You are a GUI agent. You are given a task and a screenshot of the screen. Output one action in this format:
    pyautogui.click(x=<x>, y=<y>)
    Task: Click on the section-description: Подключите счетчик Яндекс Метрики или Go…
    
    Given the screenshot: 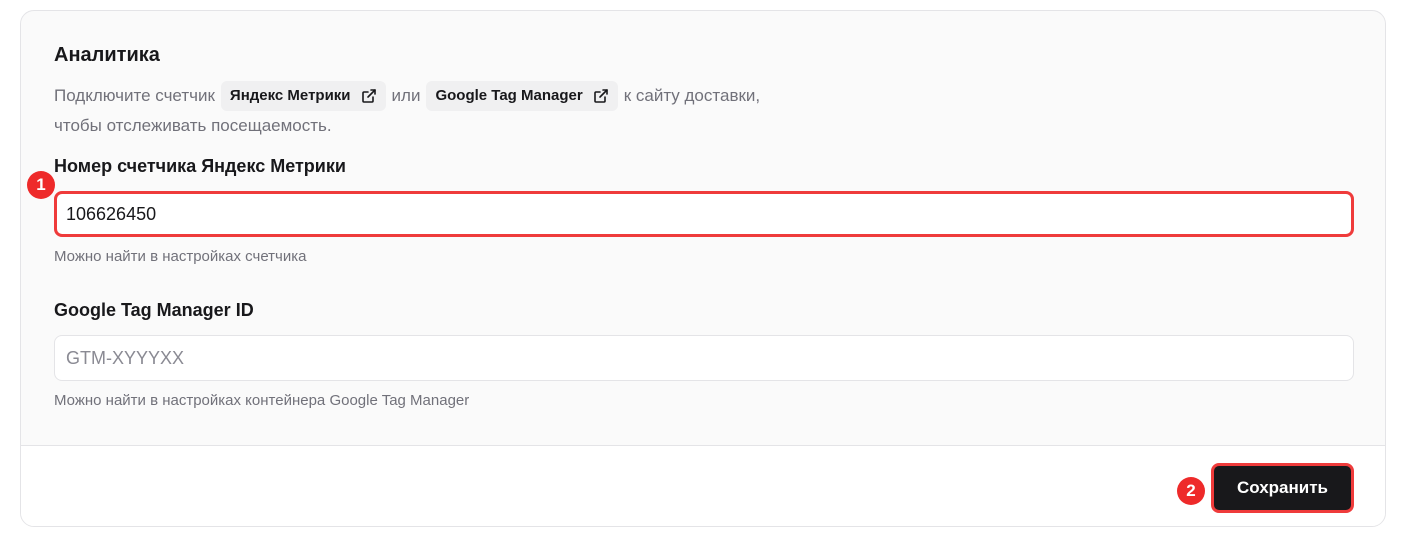 What is the action you would take?
    pyautogui.click(x=454, y=111)
    